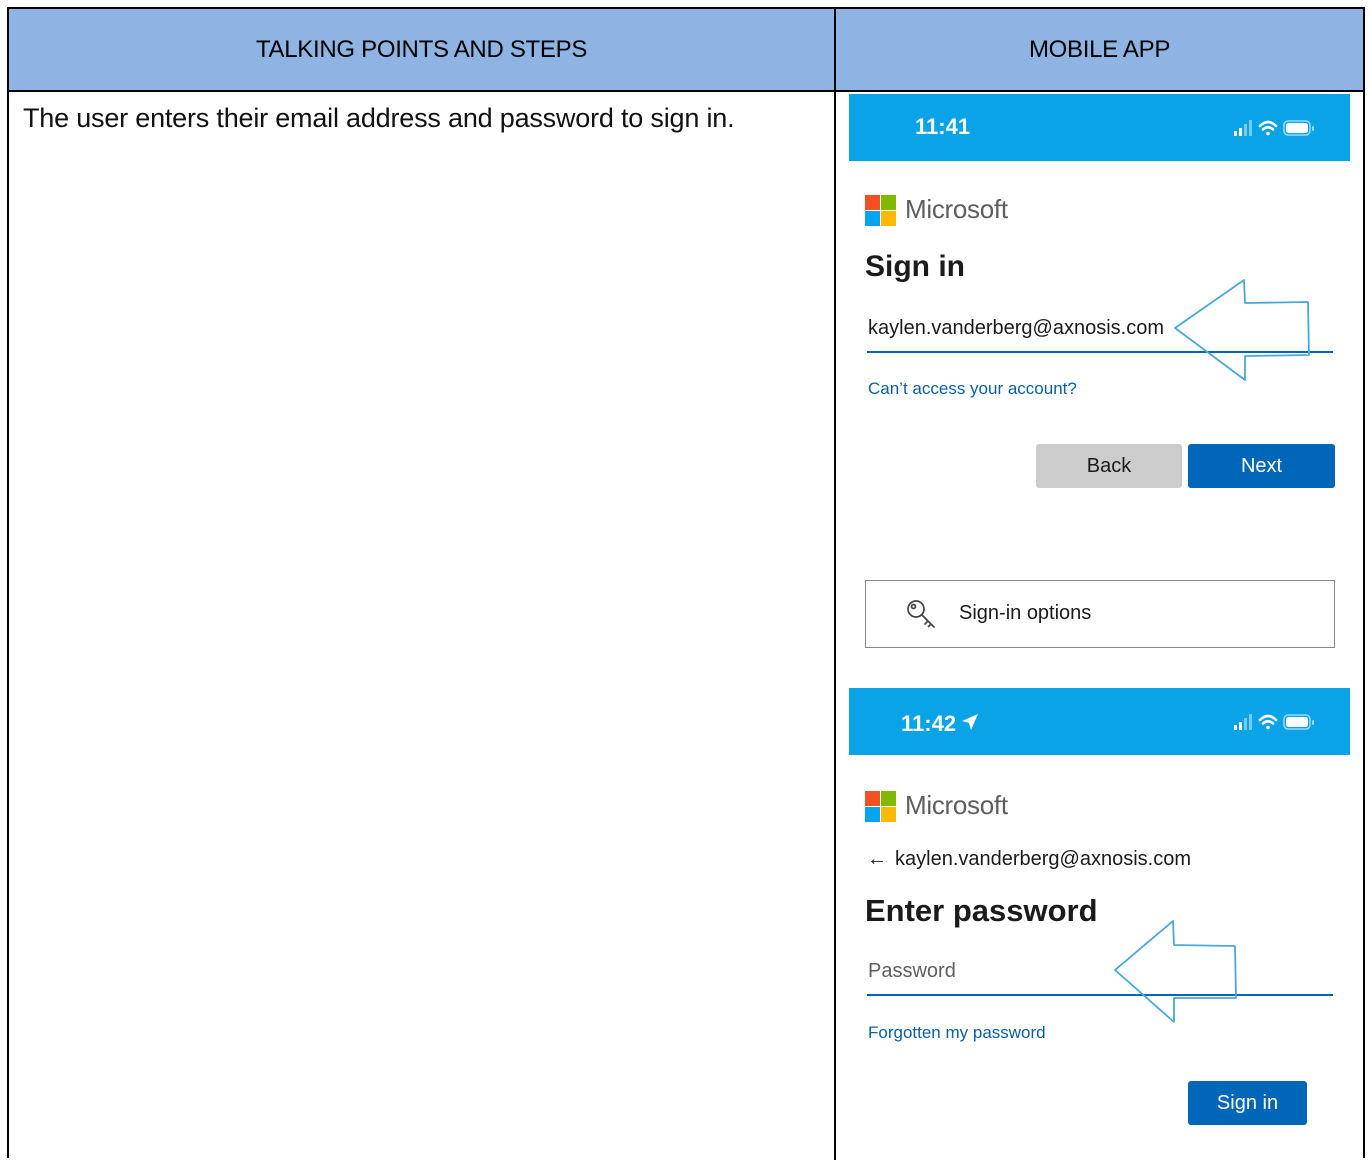  What do you see at coordinates (1016, 328) in the screenshot?
I see `email-input: kaylen.vanderberg@axnosis.com` at bounding box center [1016, 328].